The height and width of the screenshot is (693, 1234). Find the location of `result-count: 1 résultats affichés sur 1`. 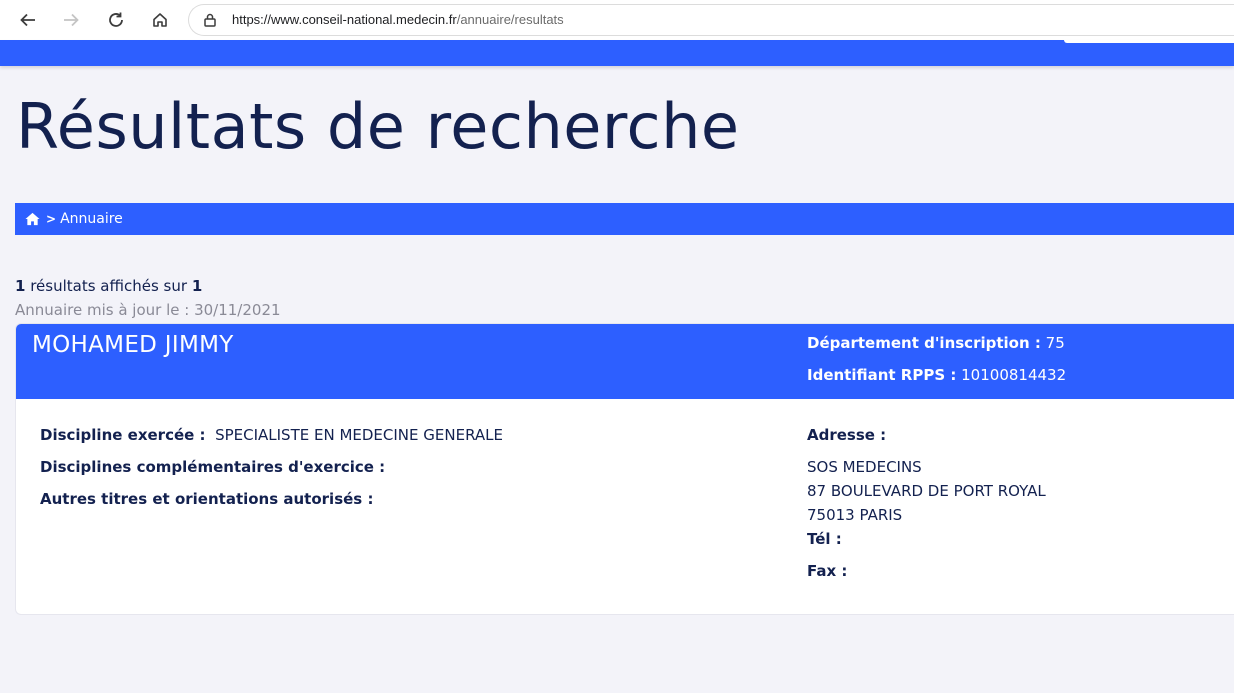

result-count: 1 résultats affichés sur 1 is located at coordinates (108, 286).